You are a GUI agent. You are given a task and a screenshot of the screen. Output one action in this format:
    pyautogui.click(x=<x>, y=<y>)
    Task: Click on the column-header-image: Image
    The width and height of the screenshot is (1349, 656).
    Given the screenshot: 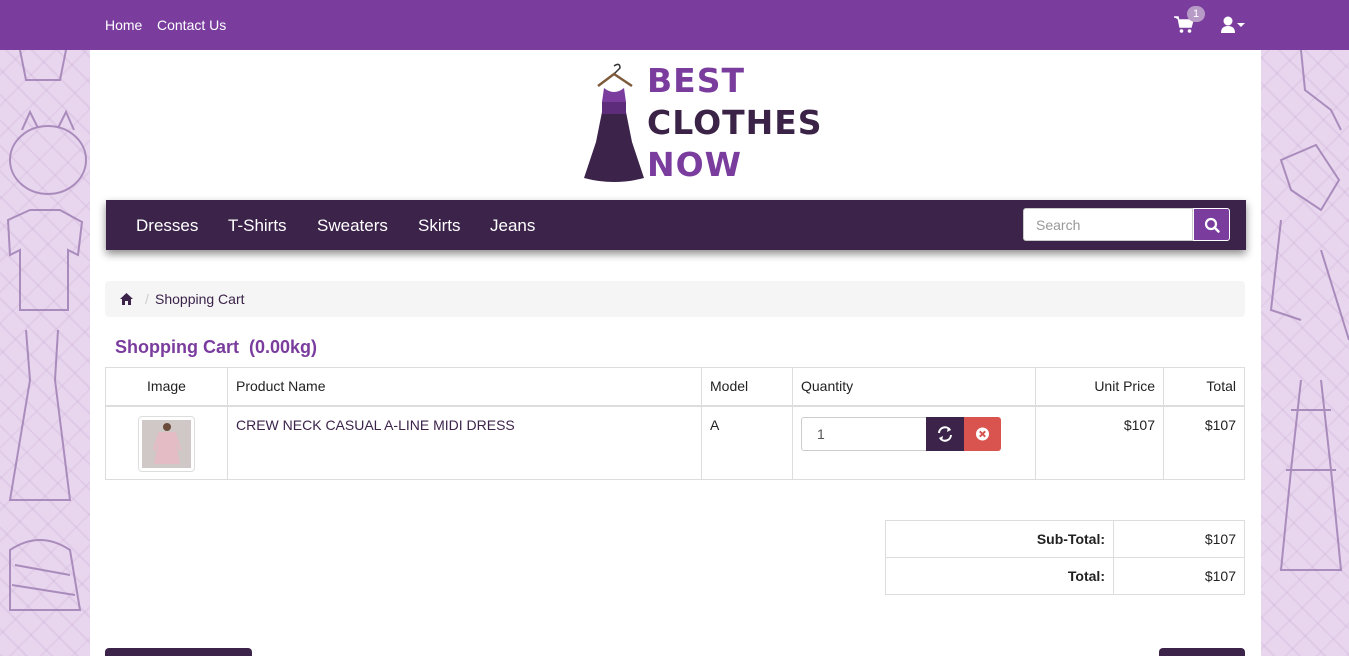 What is the action you would take?
    pyautogui.click(x=166, y=387)
    